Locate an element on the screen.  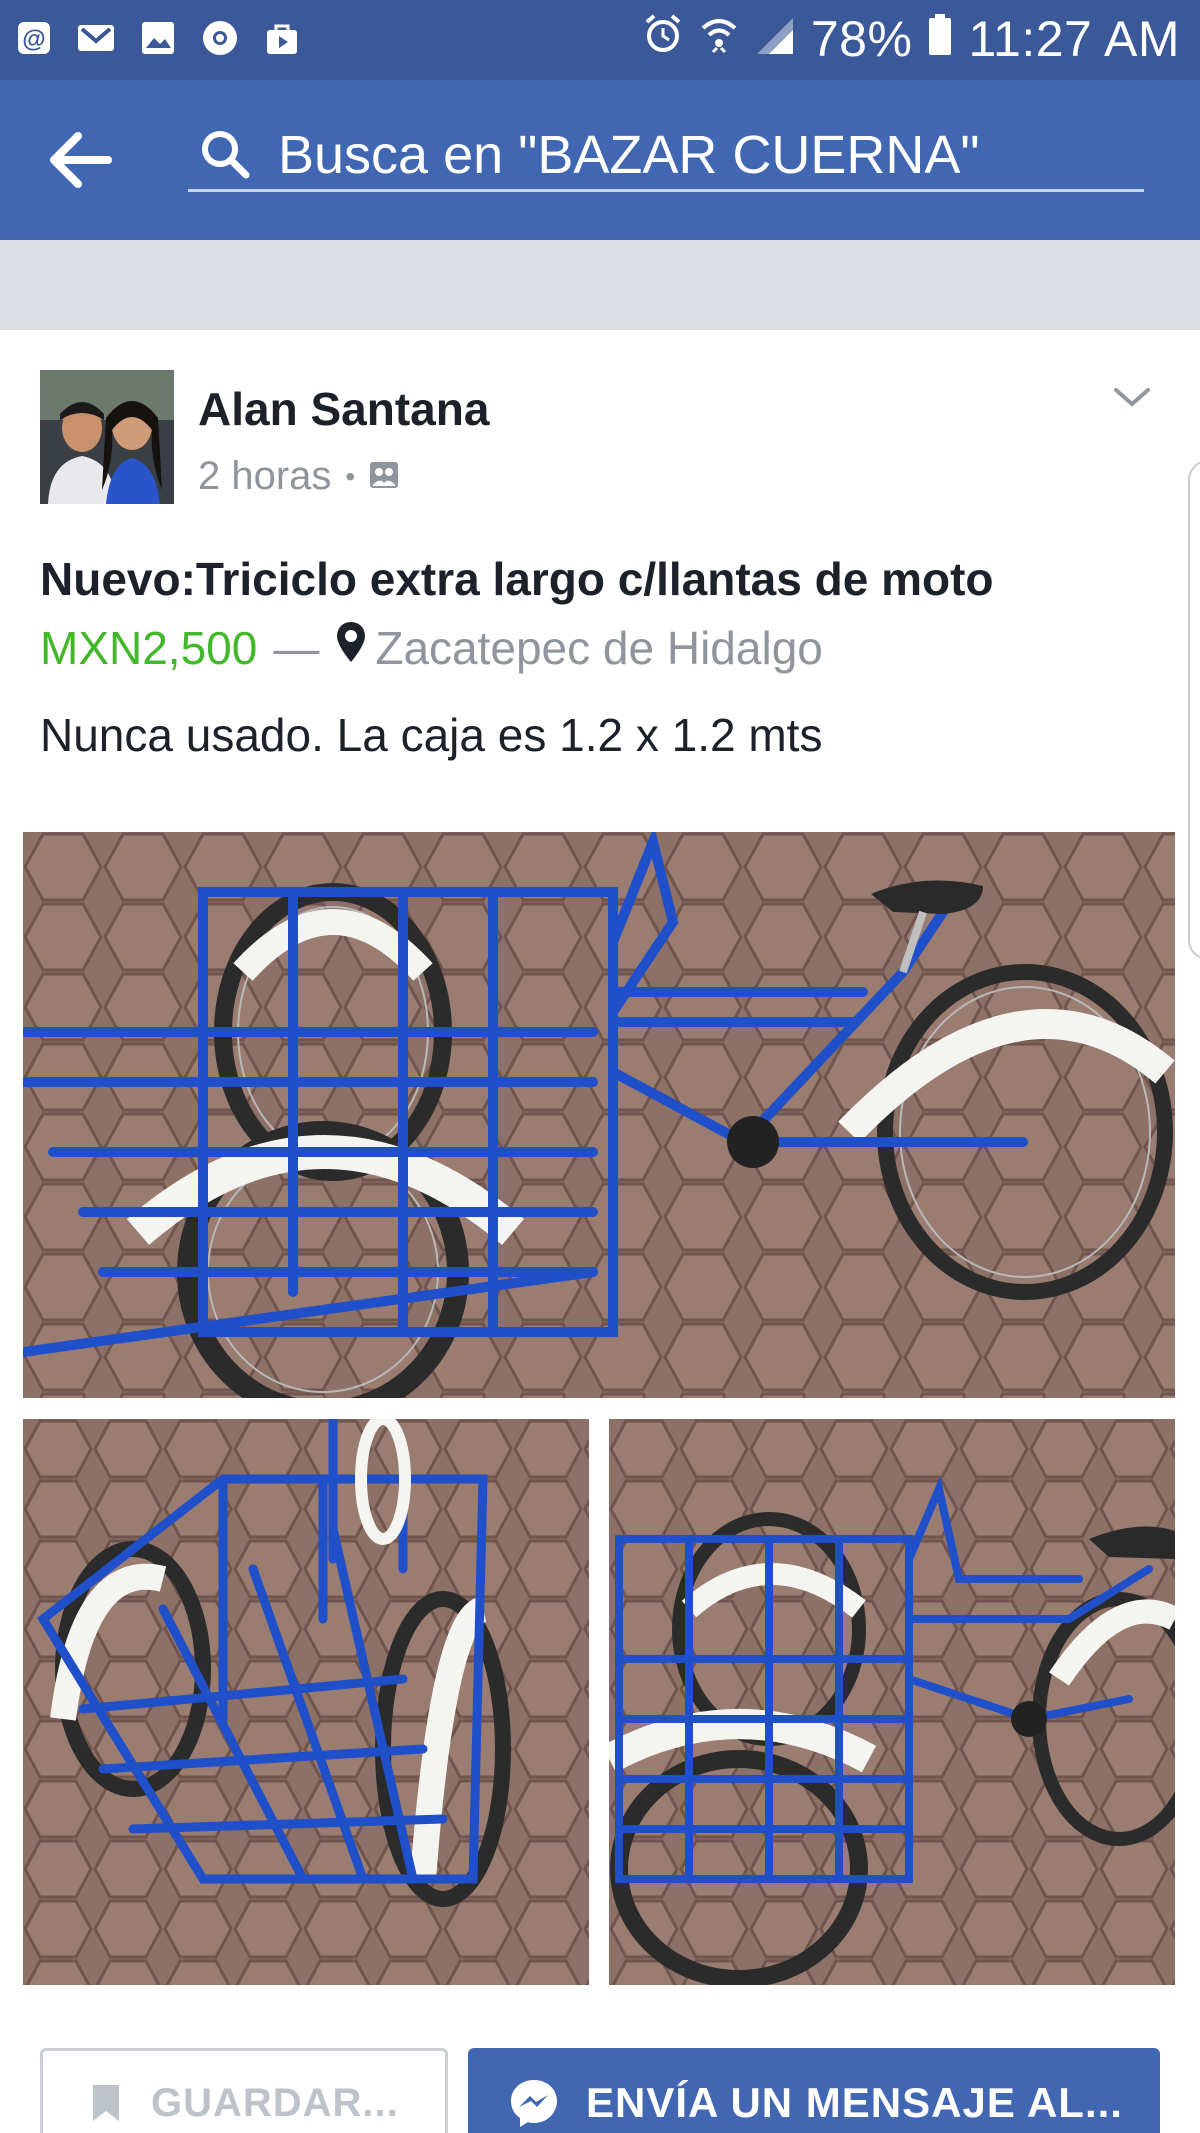
back-button is located at coordinates (88, 160).